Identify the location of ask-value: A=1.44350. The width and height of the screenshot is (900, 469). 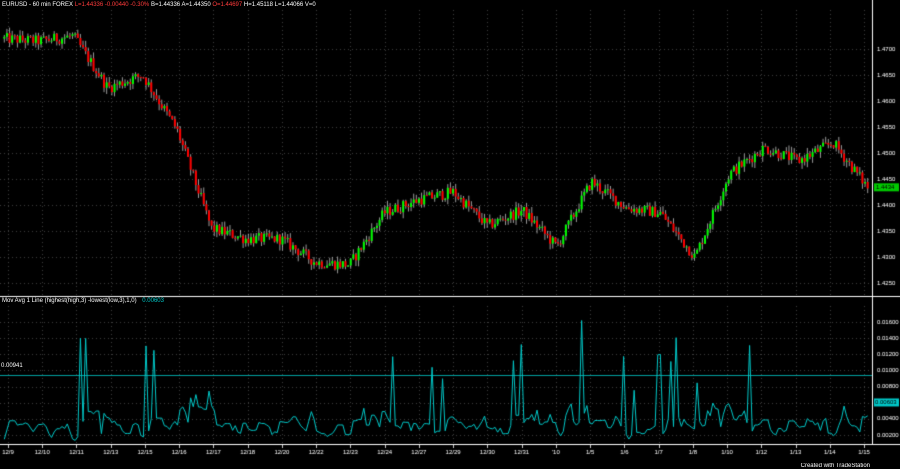
(196, 5).